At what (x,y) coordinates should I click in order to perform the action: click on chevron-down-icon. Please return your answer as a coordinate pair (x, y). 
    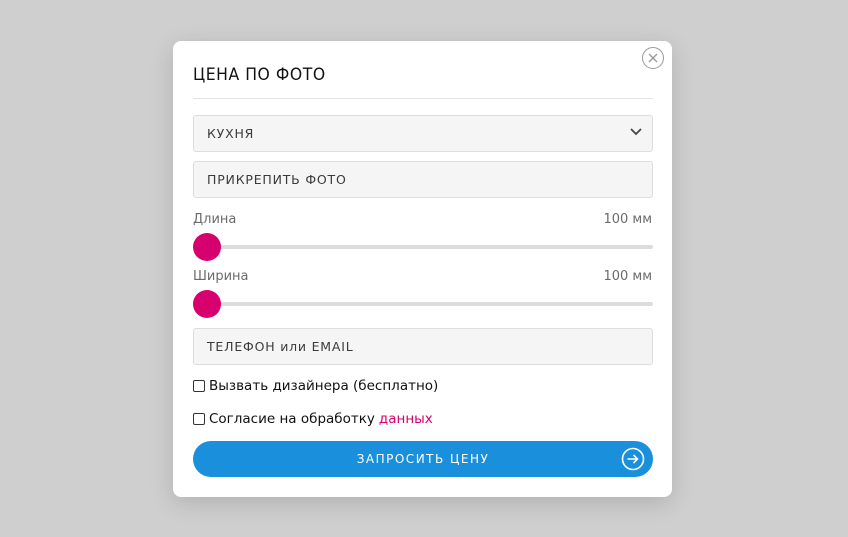
    Looking at the image, I should click on (636, 132).